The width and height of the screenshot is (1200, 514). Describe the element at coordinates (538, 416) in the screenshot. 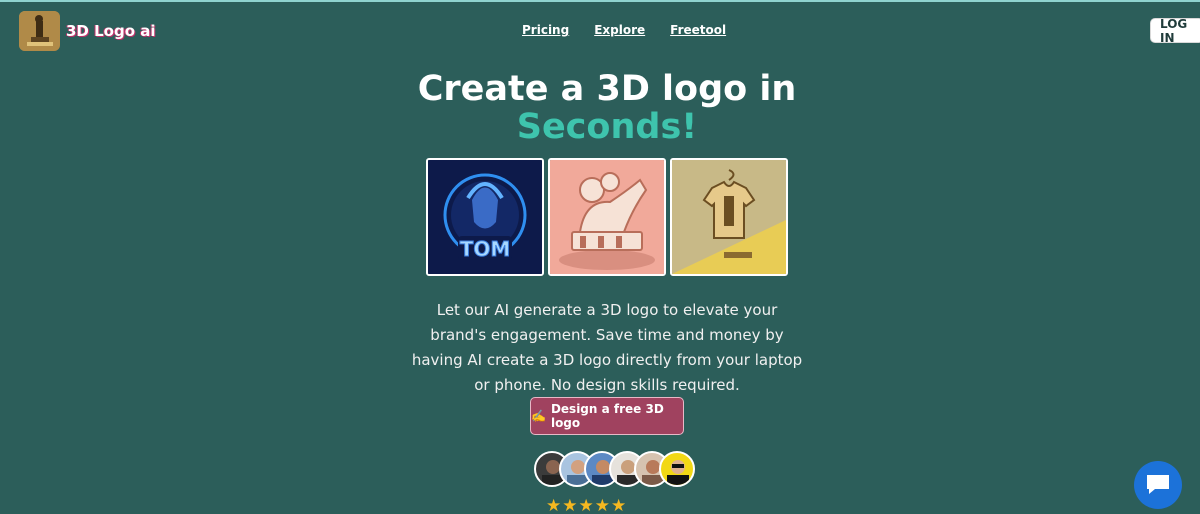

I see `writing-hand-icon: ✍️` at that location.